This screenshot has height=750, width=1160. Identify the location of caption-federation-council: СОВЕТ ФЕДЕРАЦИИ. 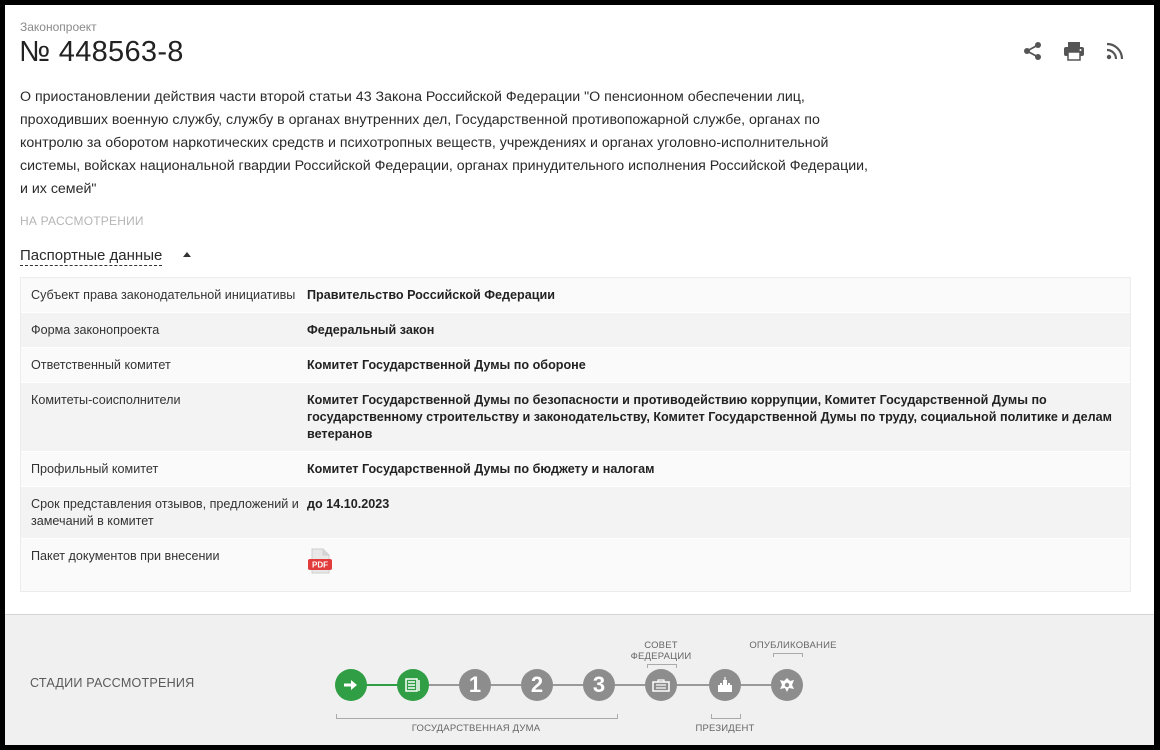
(661, 651).